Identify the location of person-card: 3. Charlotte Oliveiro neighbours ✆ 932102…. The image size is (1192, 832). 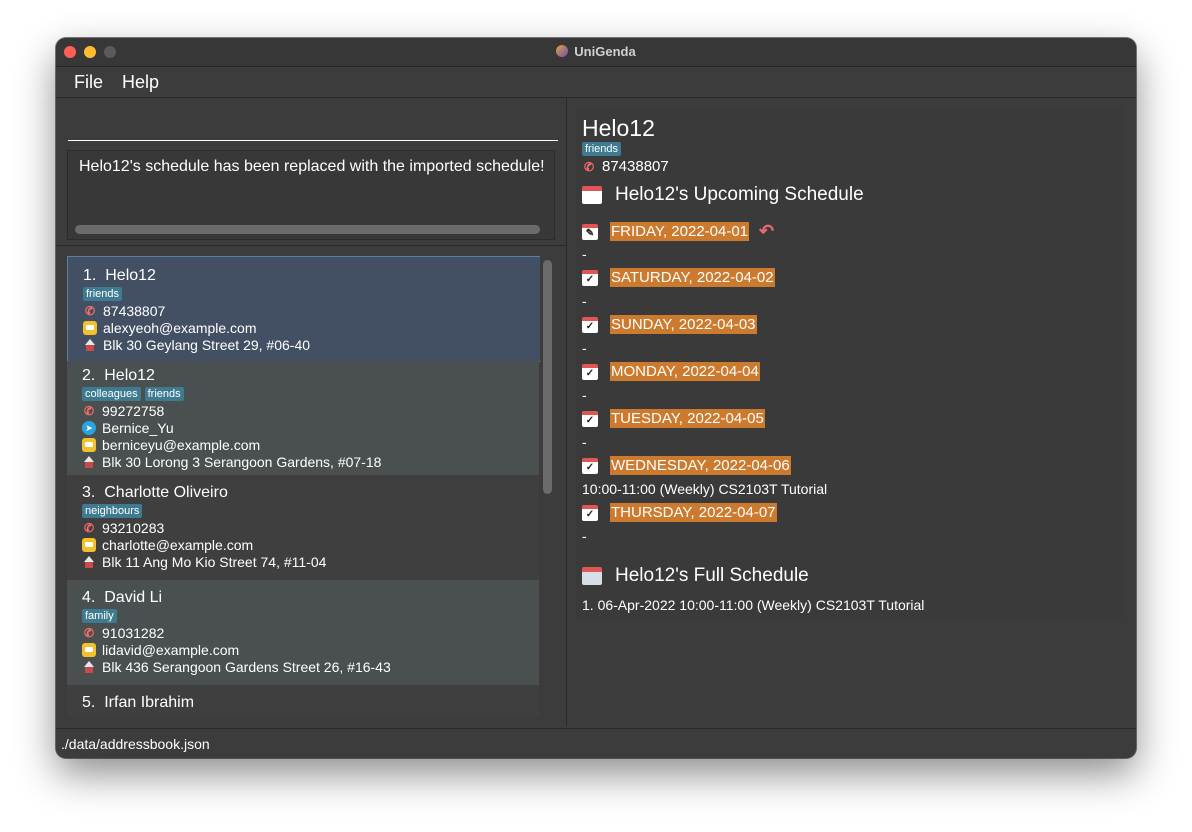
(303, 527).